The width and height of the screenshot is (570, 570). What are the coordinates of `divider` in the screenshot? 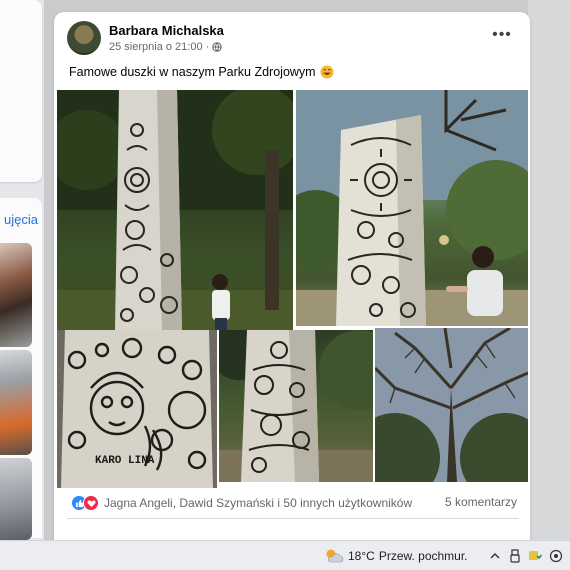 It's located at (293, 518).